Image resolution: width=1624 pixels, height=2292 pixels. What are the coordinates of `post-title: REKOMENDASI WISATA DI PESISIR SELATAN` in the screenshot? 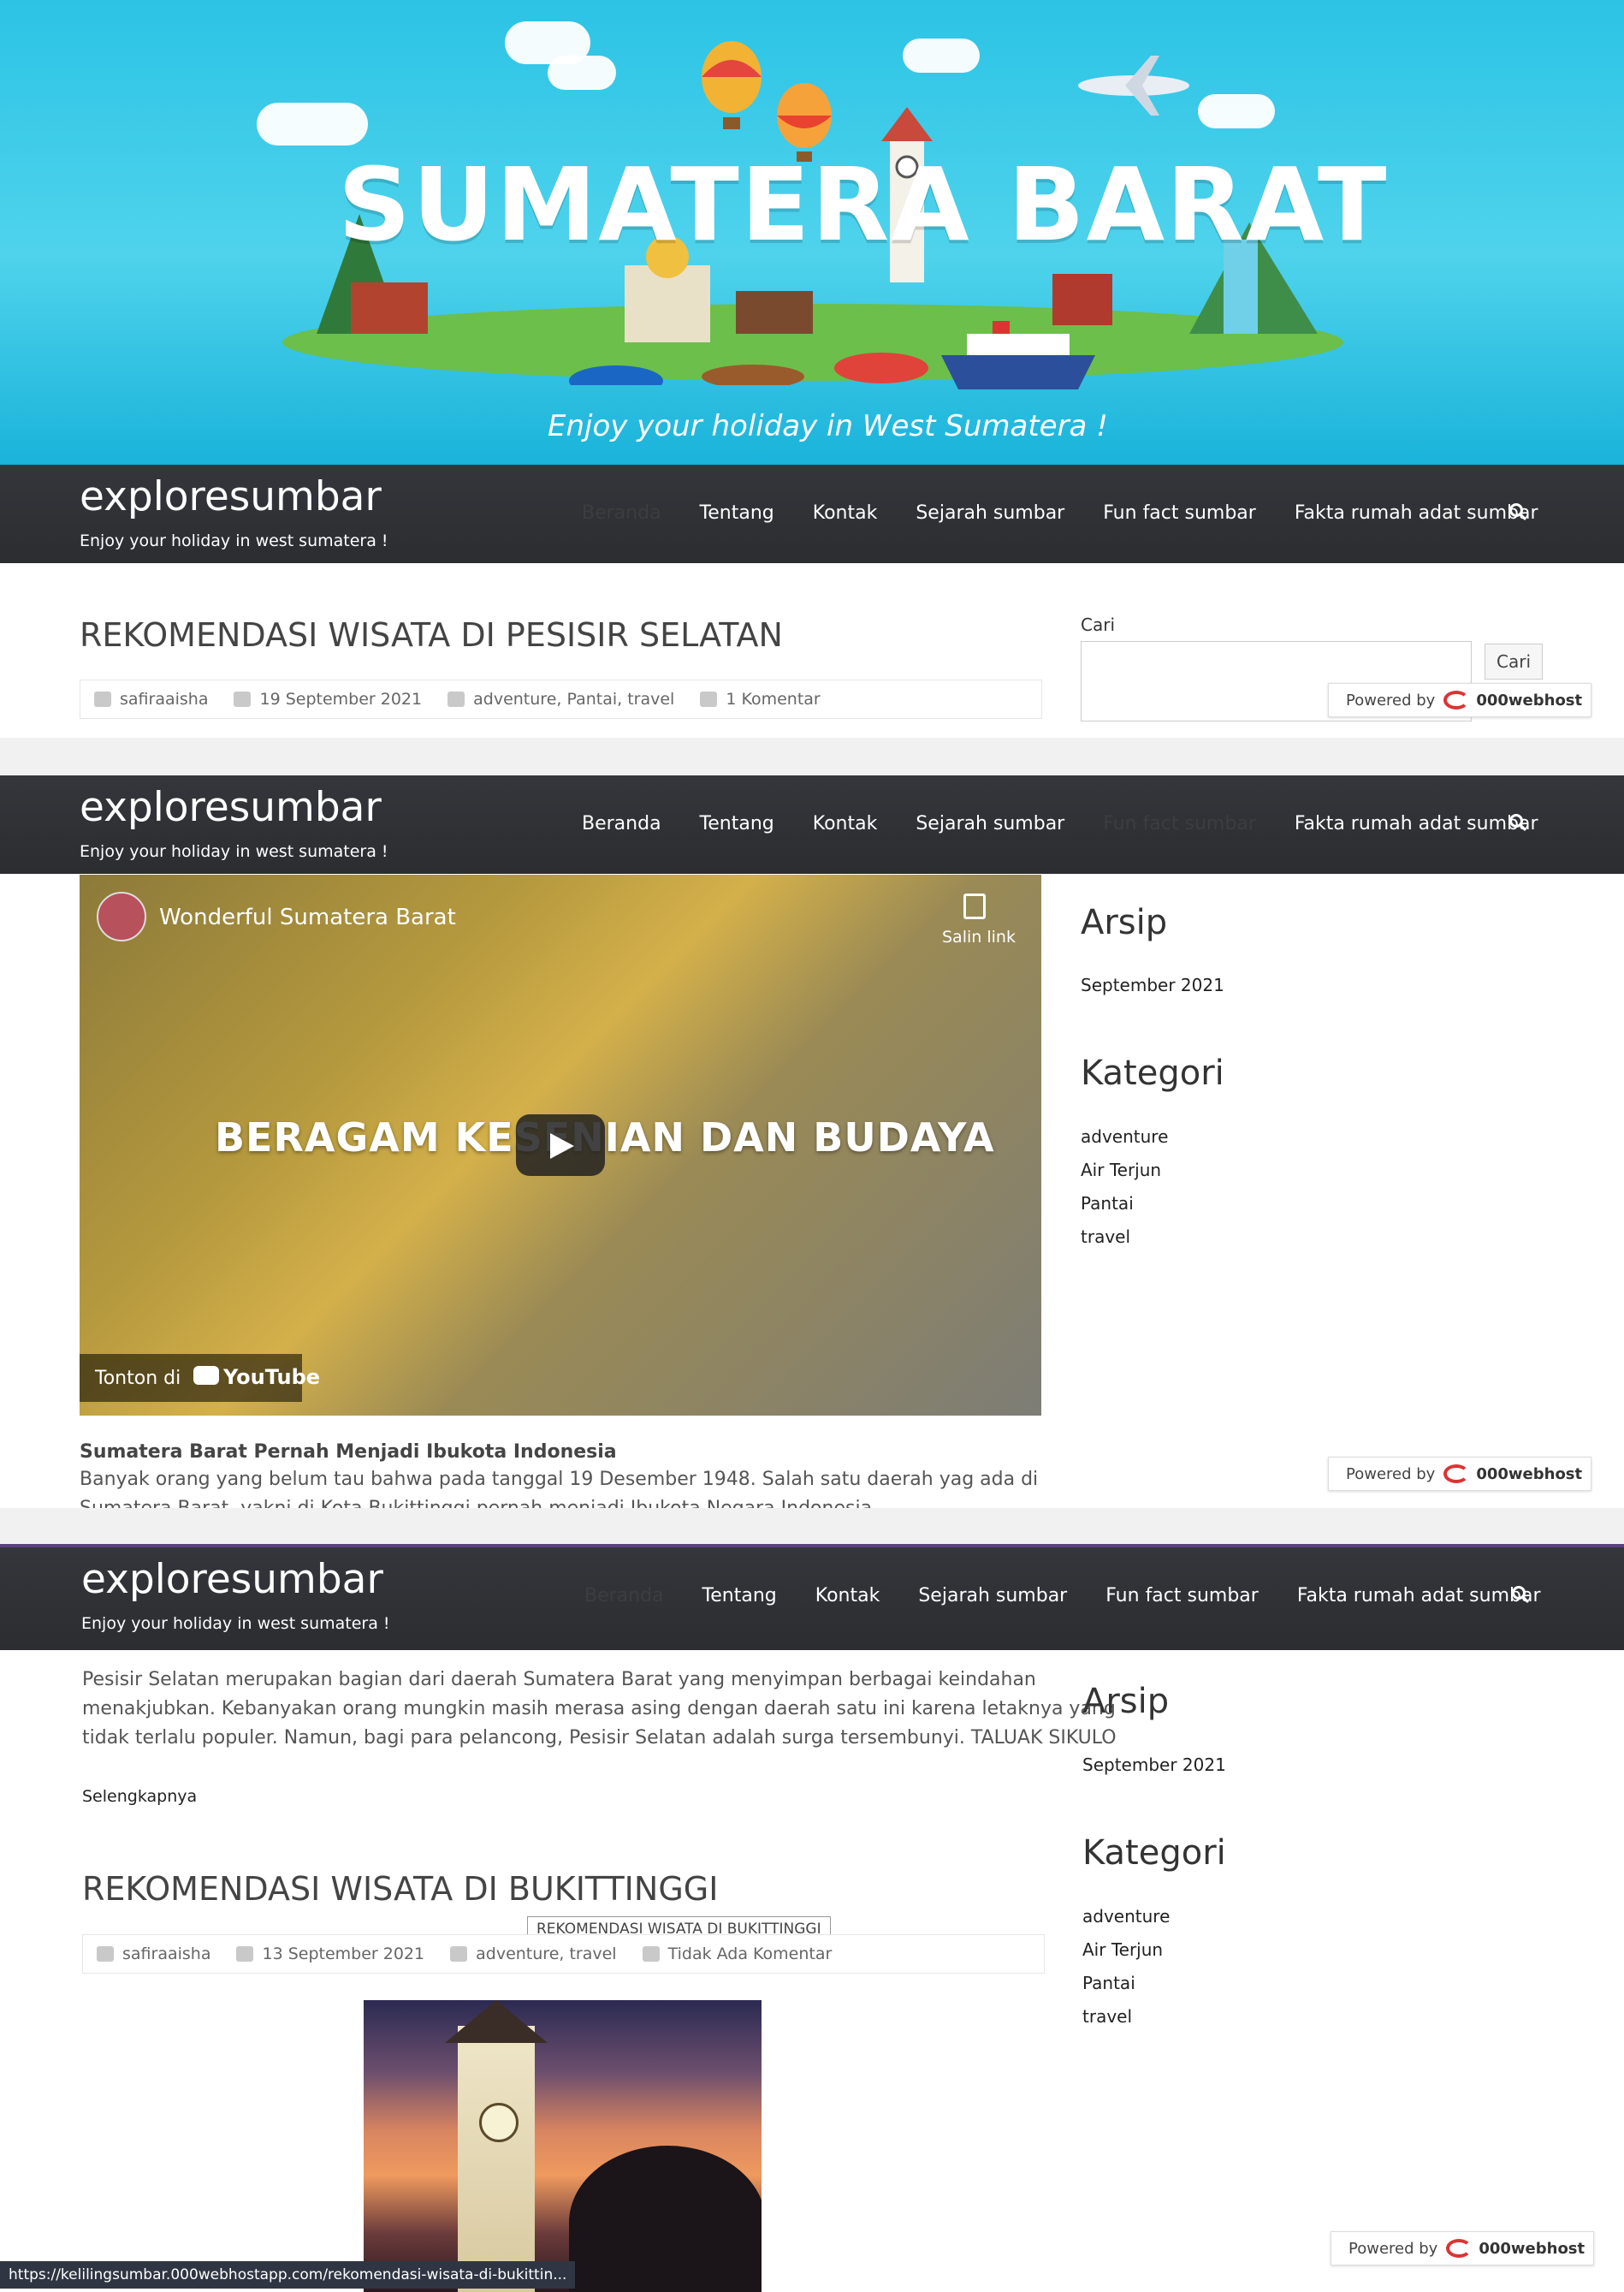 It's located at (431, 635).